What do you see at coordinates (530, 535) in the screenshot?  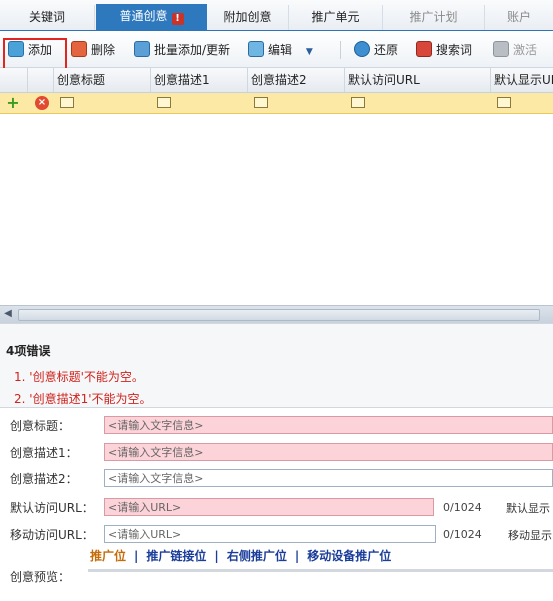 I see `mobile-display-url-label: 移动显示` at bounding box center [530, 535].